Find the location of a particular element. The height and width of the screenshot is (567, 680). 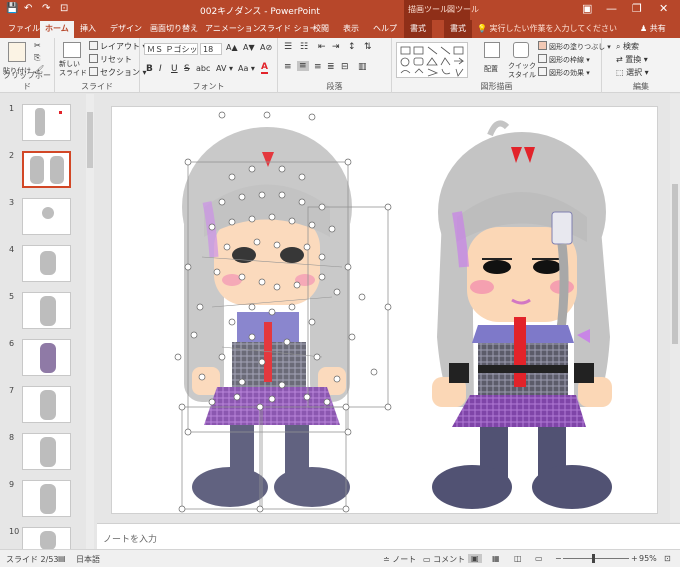

slide-scrollbar is located at coordinates (675, 308).